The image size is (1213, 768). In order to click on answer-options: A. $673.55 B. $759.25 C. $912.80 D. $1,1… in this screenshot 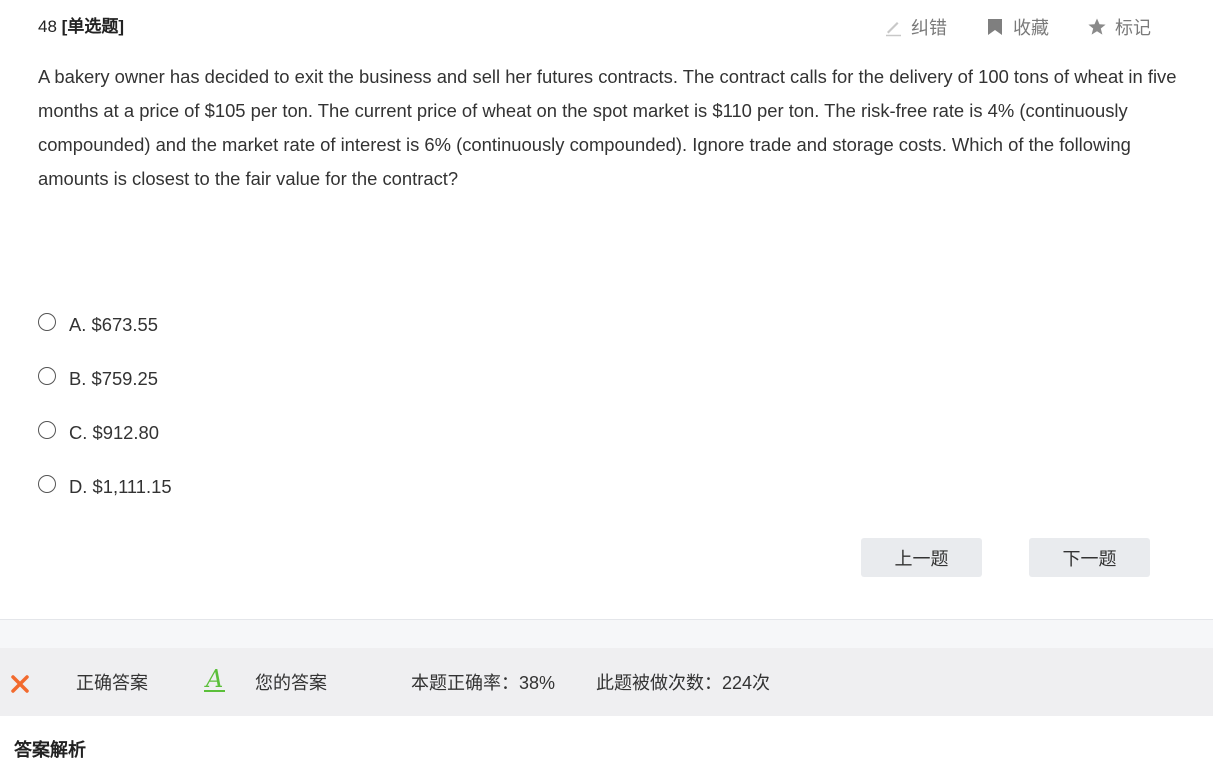, I will do `click(105, 406)`.